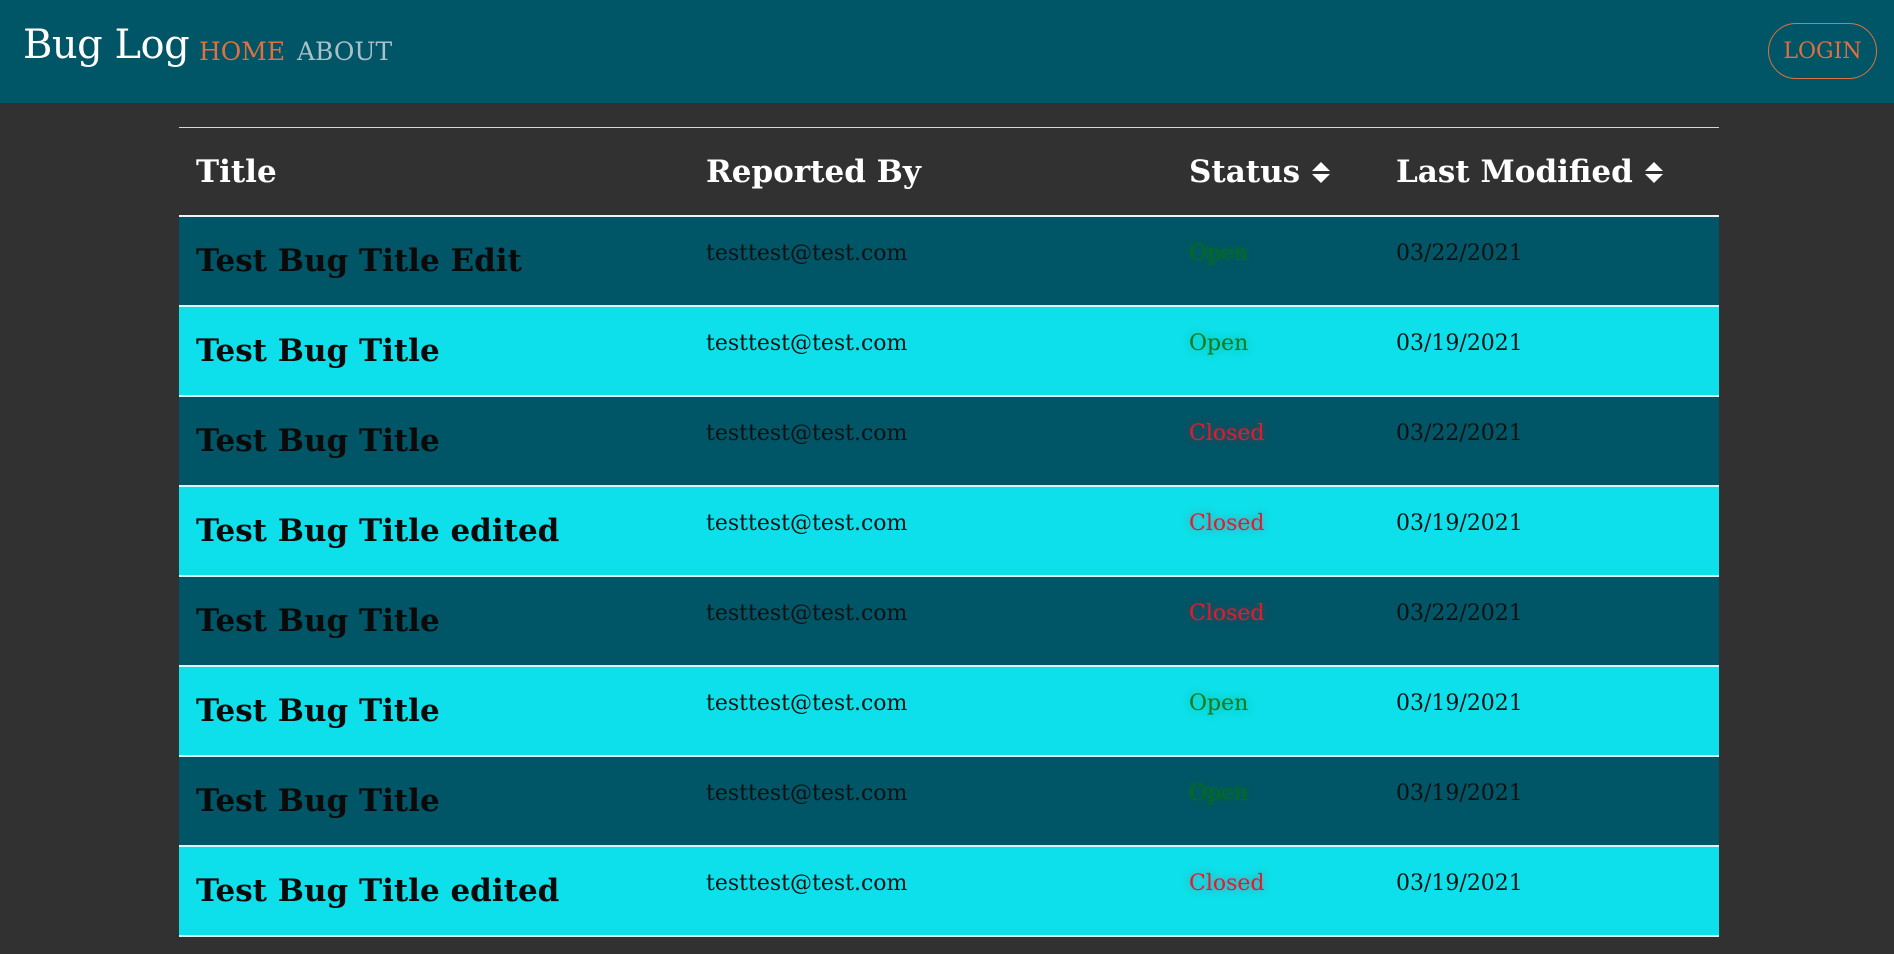 The image size is (1894, 954). I want to click on column-header-last-modified: Last Modified, so click(1529, 172).